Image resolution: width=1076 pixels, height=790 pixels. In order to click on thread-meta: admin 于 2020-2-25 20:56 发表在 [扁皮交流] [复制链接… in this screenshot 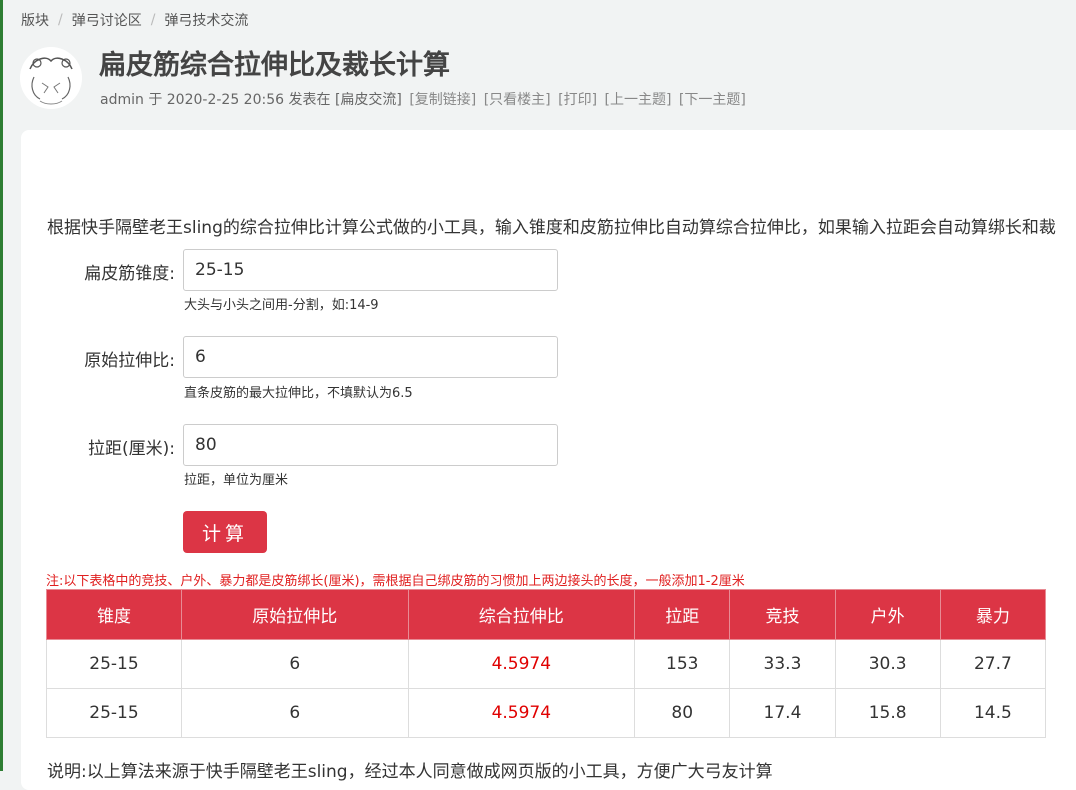, I will do `click(423, 99)`.